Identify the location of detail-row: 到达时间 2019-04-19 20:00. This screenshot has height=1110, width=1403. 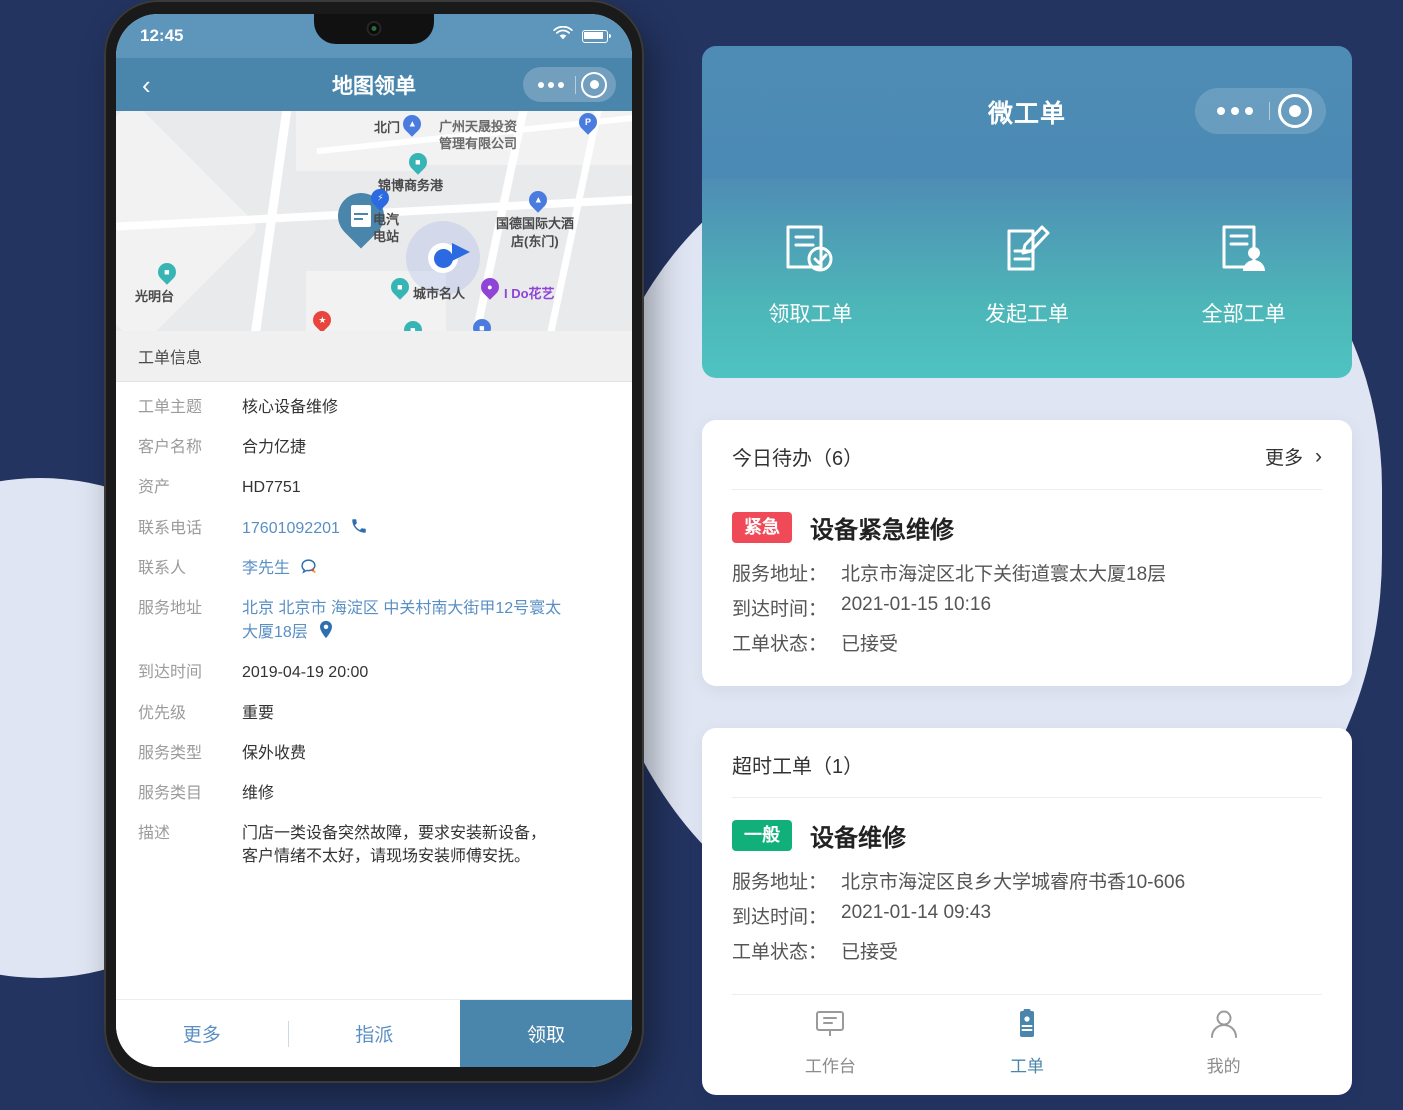
(374, 672).